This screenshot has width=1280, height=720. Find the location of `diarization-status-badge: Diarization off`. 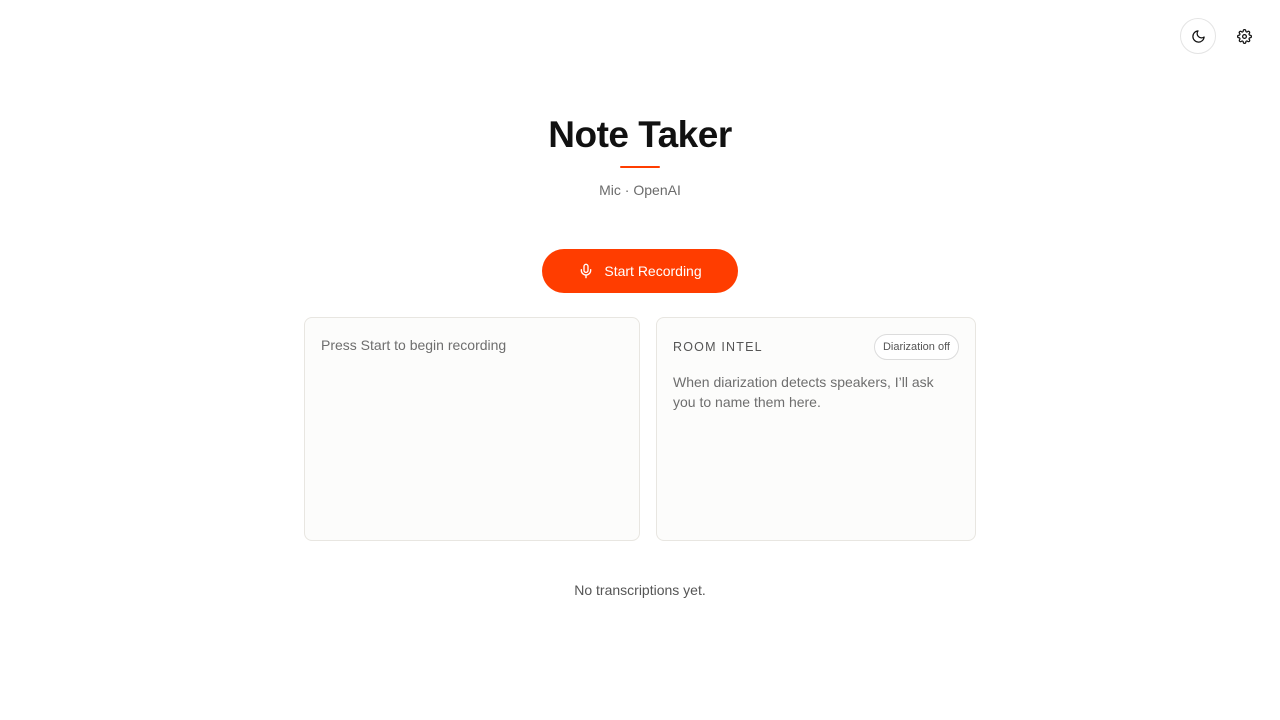

diarization-status-badge: Diarization off is located at coordinates (916, 347).